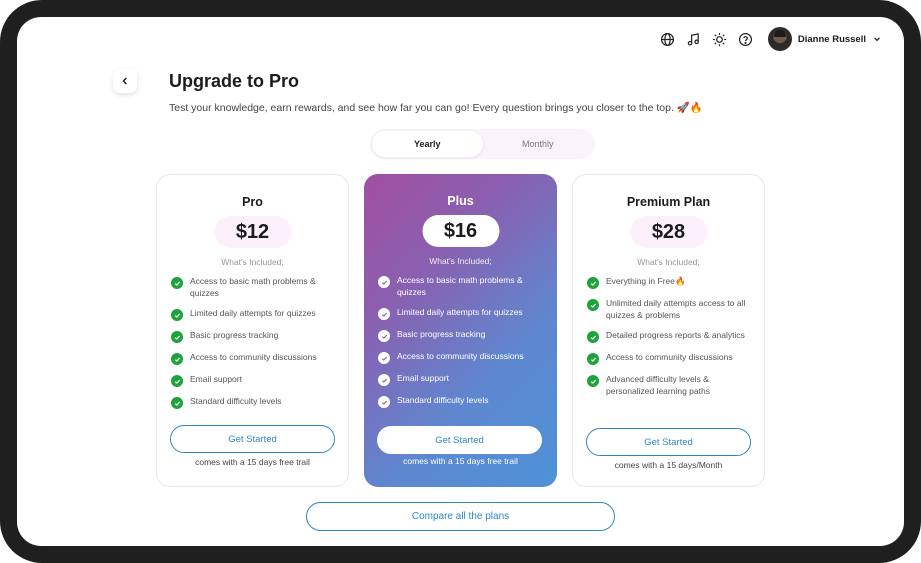  Describe the element at coordinates (427, 144) in the screenshot. I see `toggle-yearly: Yearly` at that location.